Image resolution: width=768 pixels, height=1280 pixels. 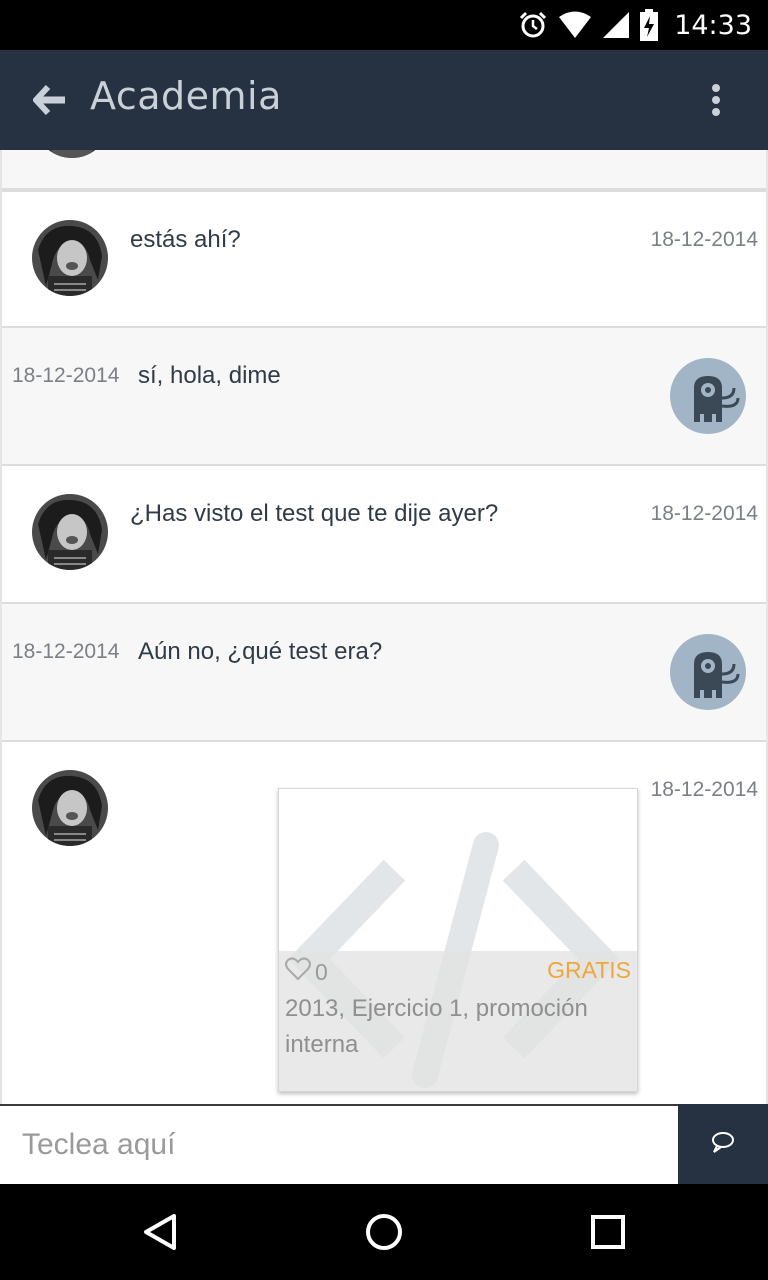 I want to click on likes-value: 0, so click(x=321, y=971).